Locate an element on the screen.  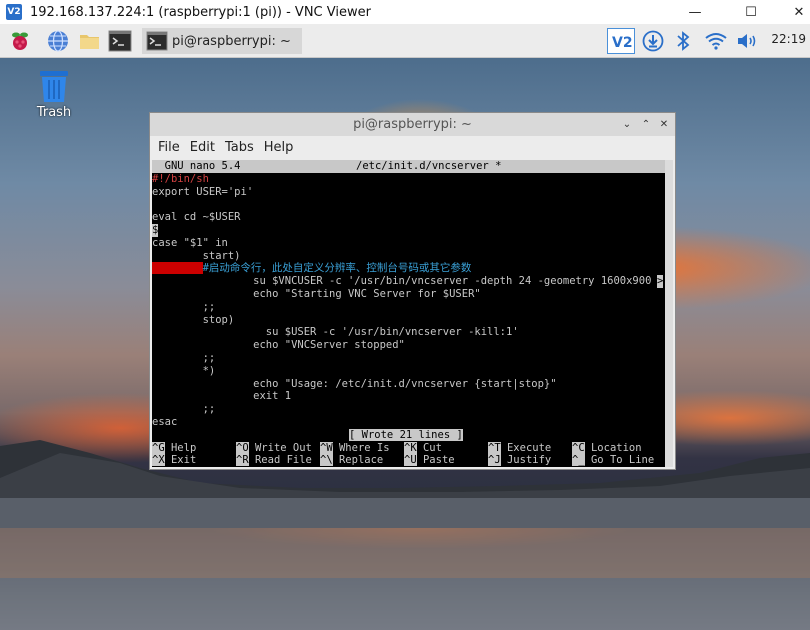
shortcut-key: ^G is located at coordinates (158, 447).